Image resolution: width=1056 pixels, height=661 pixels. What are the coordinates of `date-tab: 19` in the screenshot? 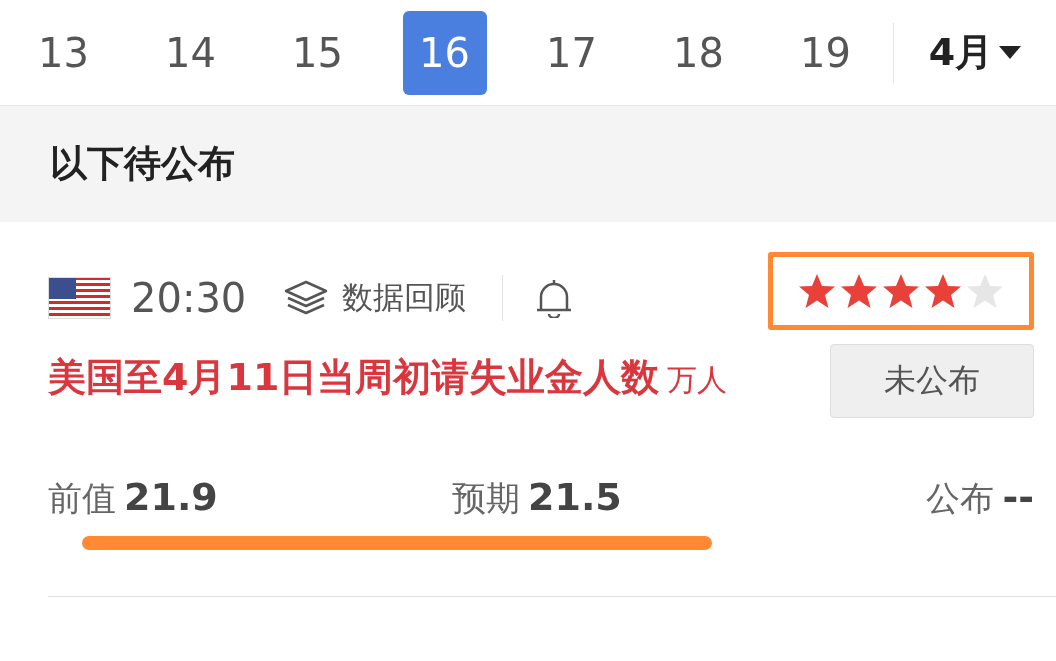 It's located at (825, 52).